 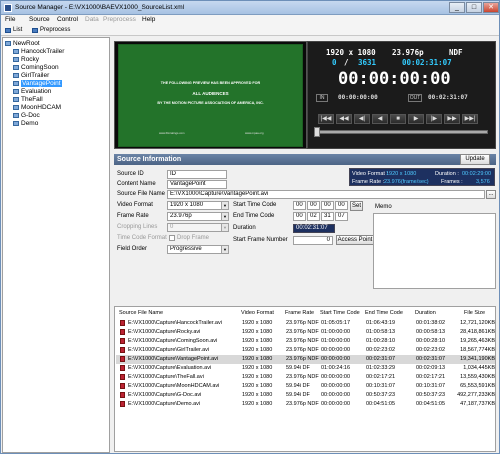 I want to click on tree-item: HancockTrailer, so click(x=38, y=52).